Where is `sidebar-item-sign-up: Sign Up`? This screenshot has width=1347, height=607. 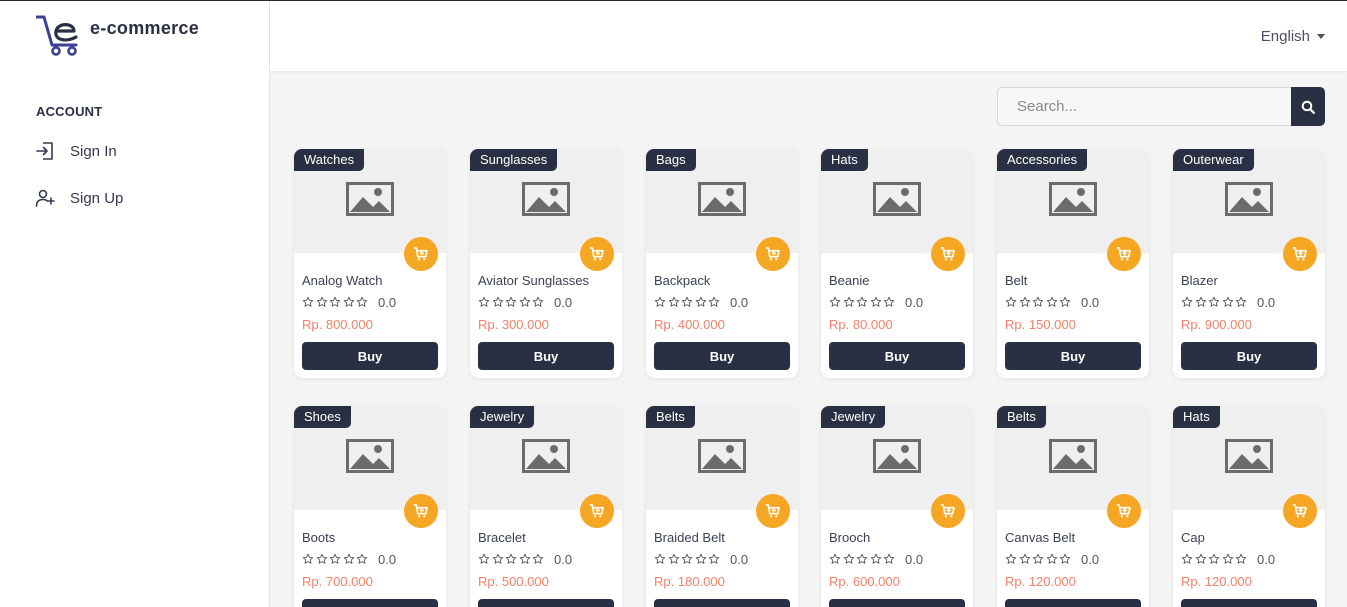
sidebar-item-sign-up: Sign Up is located at coordinates (78, 198).